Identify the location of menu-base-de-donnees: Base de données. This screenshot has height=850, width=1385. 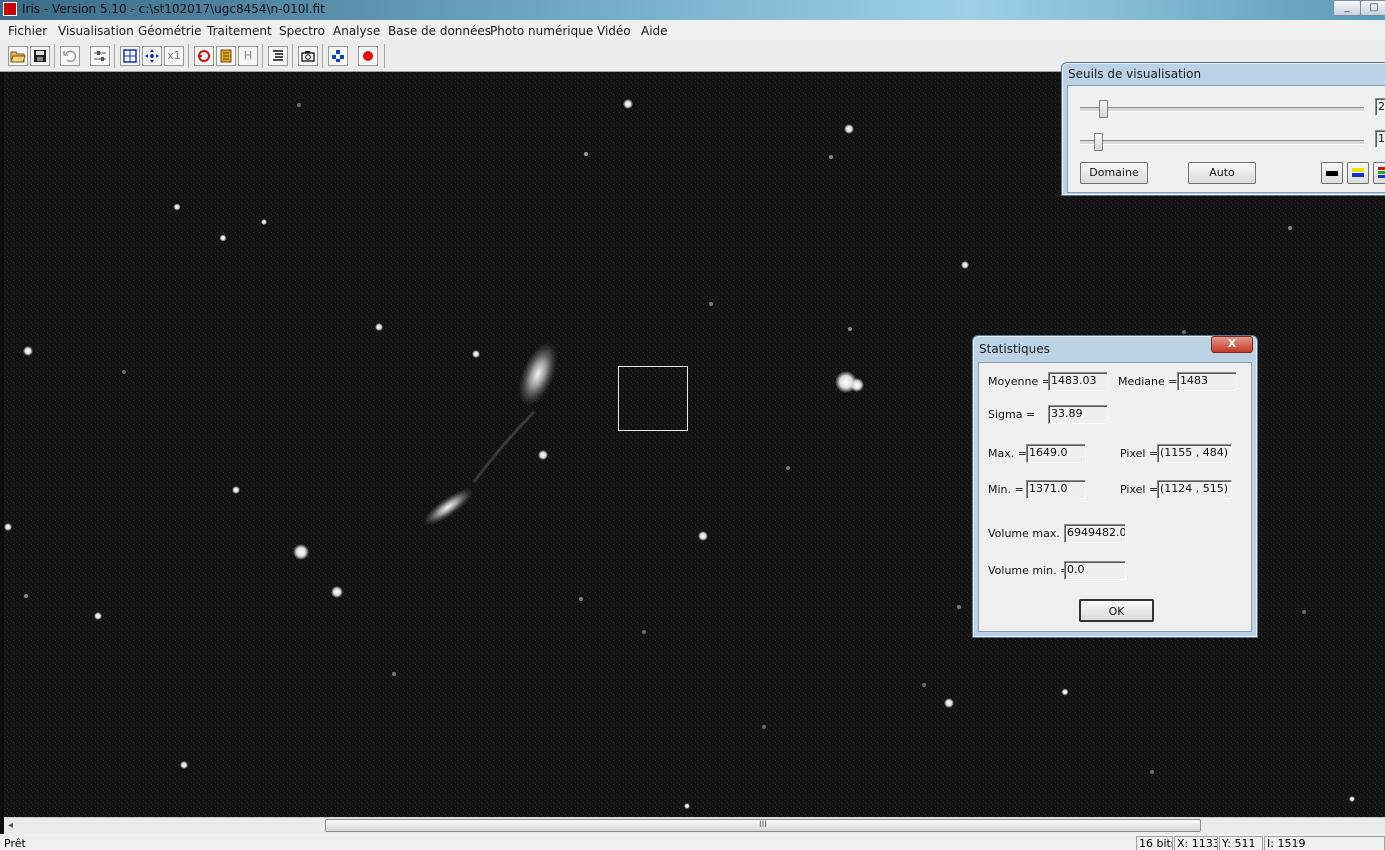
(439, 31).